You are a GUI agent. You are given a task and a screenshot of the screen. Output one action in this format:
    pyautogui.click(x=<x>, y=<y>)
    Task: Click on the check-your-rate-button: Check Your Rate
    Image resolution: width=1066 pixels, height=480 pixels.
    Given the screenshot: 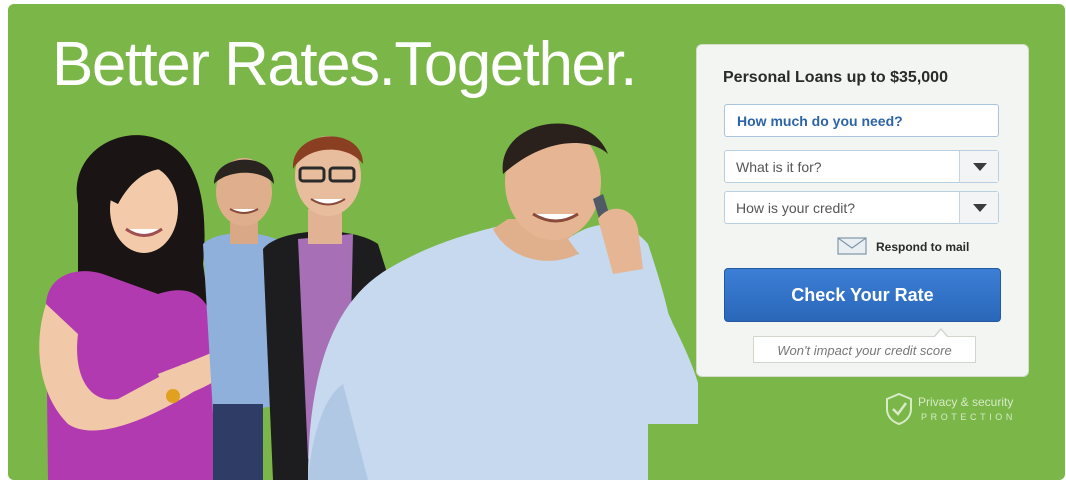 What is the action you would take?
    pyautogui.click(x=862, y=295)
    